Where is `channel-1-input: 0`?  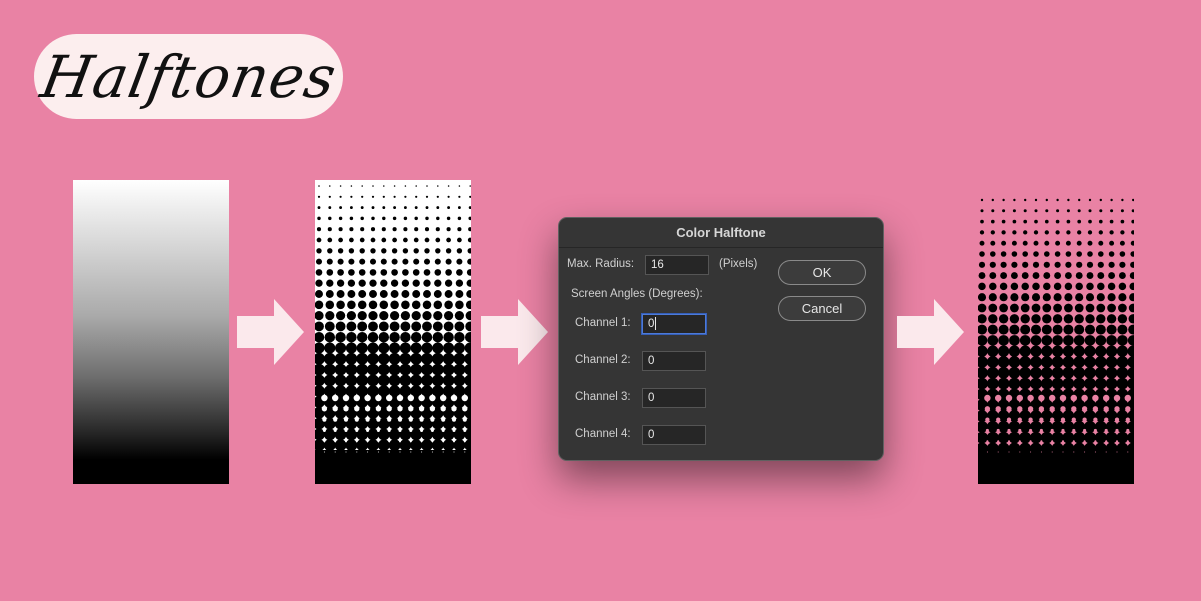
channel-1-input: 0 is located at coordinates (674, 324).